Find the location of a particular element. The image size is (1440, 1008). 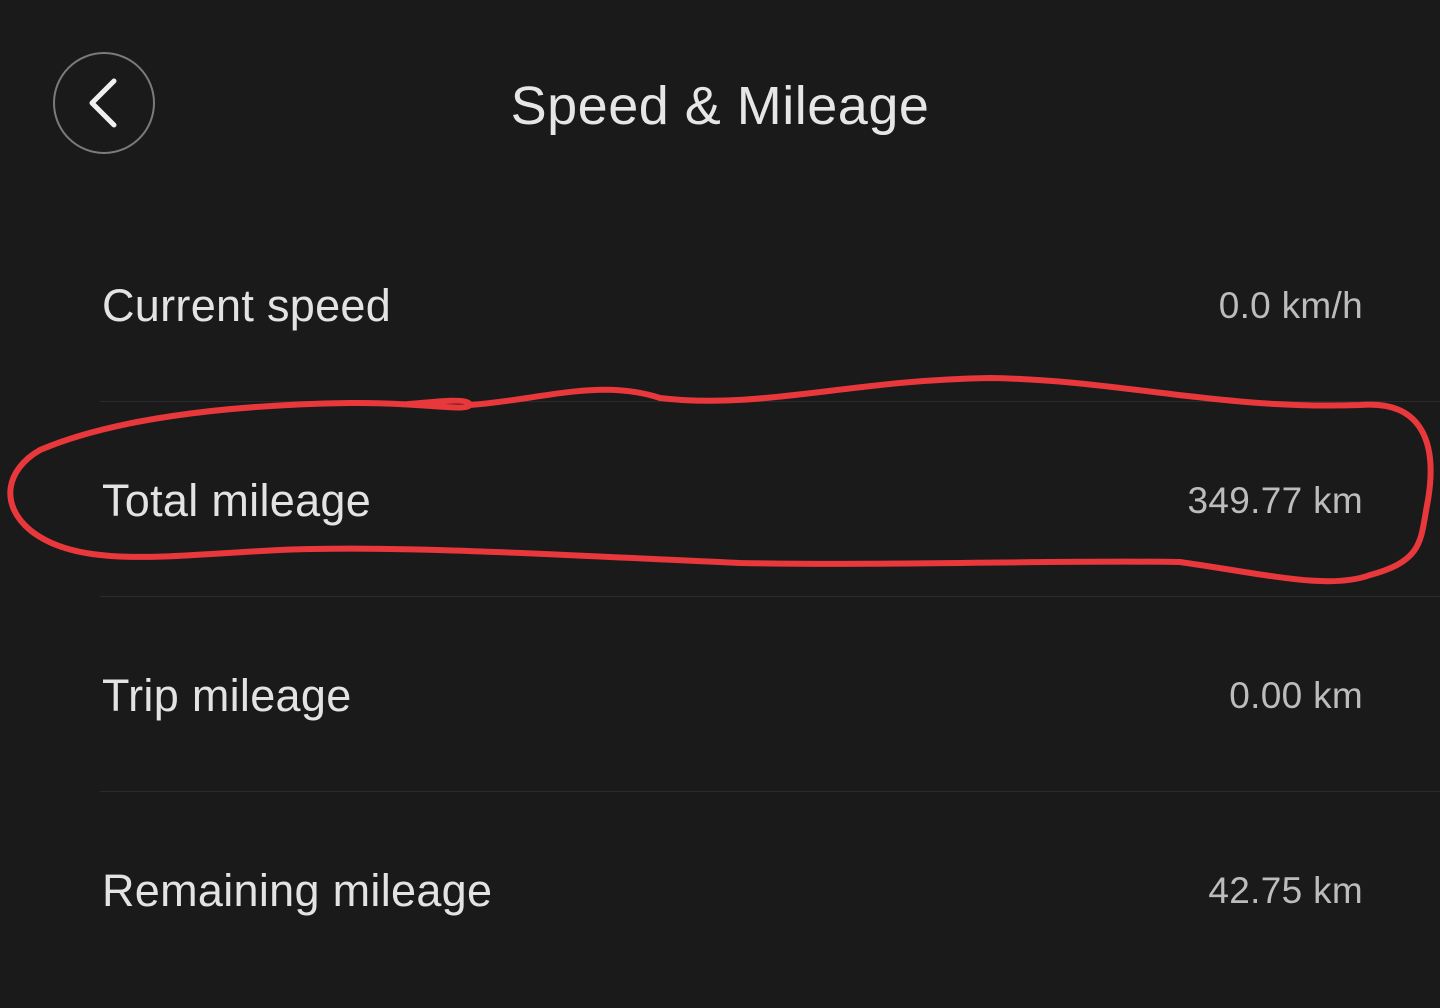

total-mileage-label: Total mileage is located at coordinates (237, 500).